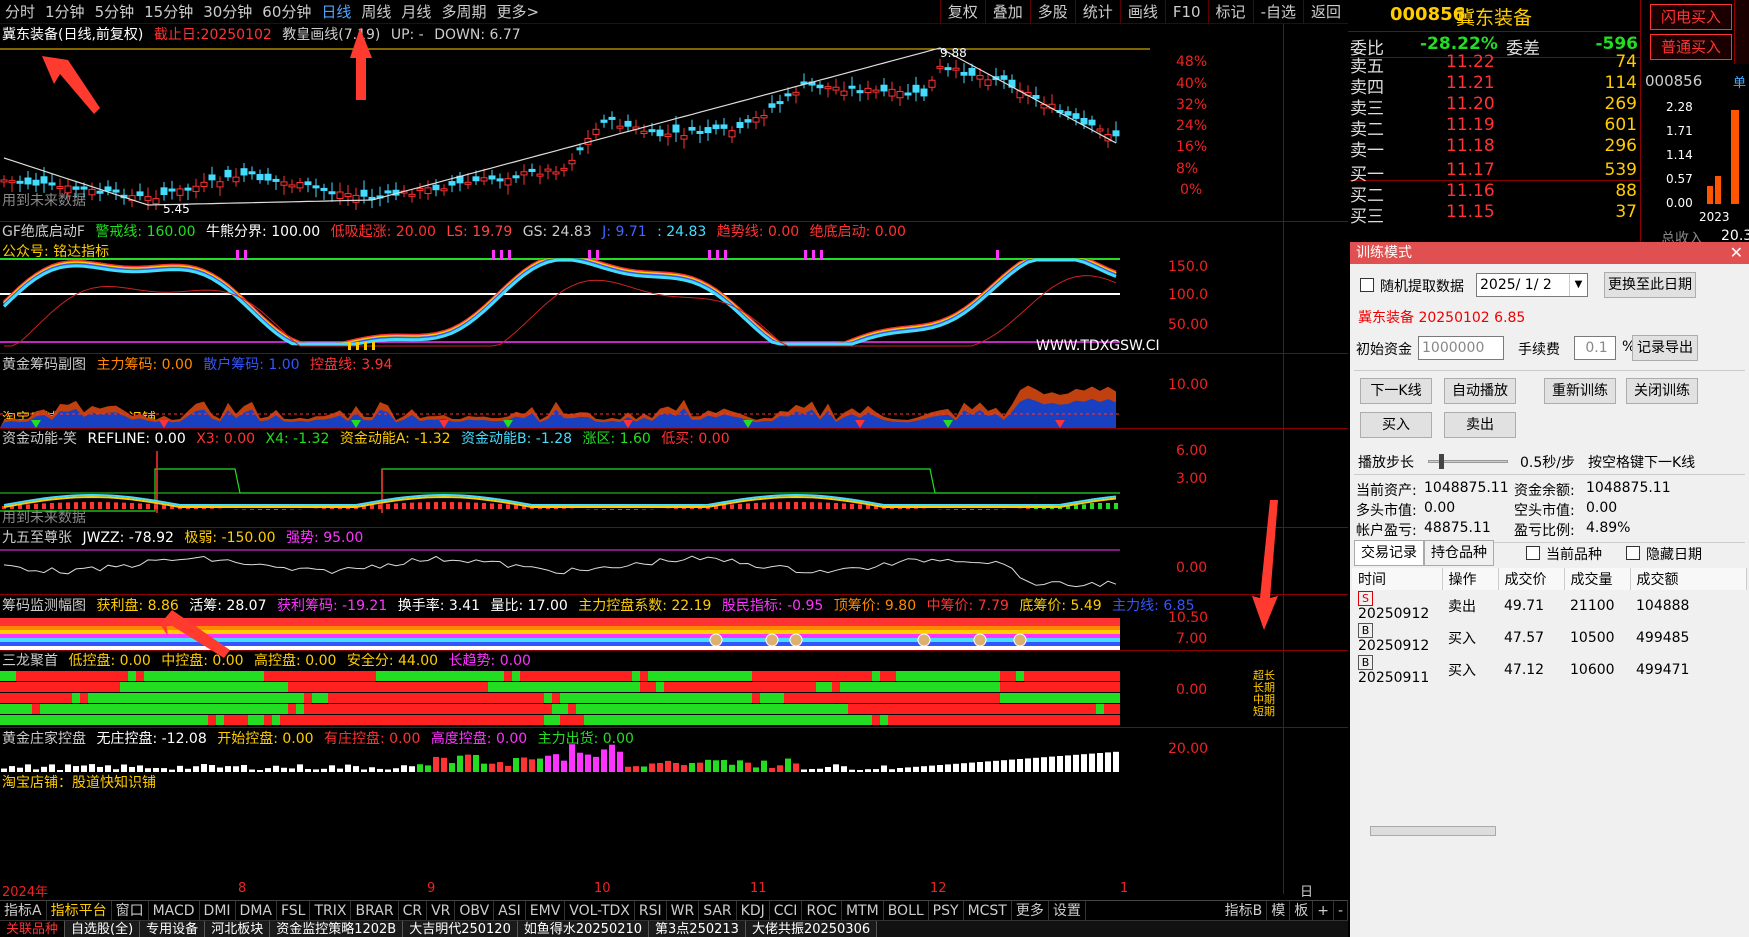 Image resolution: width=1749 pixels, height=937 pixels. Describe the element at coordinates (1691, 17) in the screenshot. I see `flash-buy-button: 闪电买入` at that location.